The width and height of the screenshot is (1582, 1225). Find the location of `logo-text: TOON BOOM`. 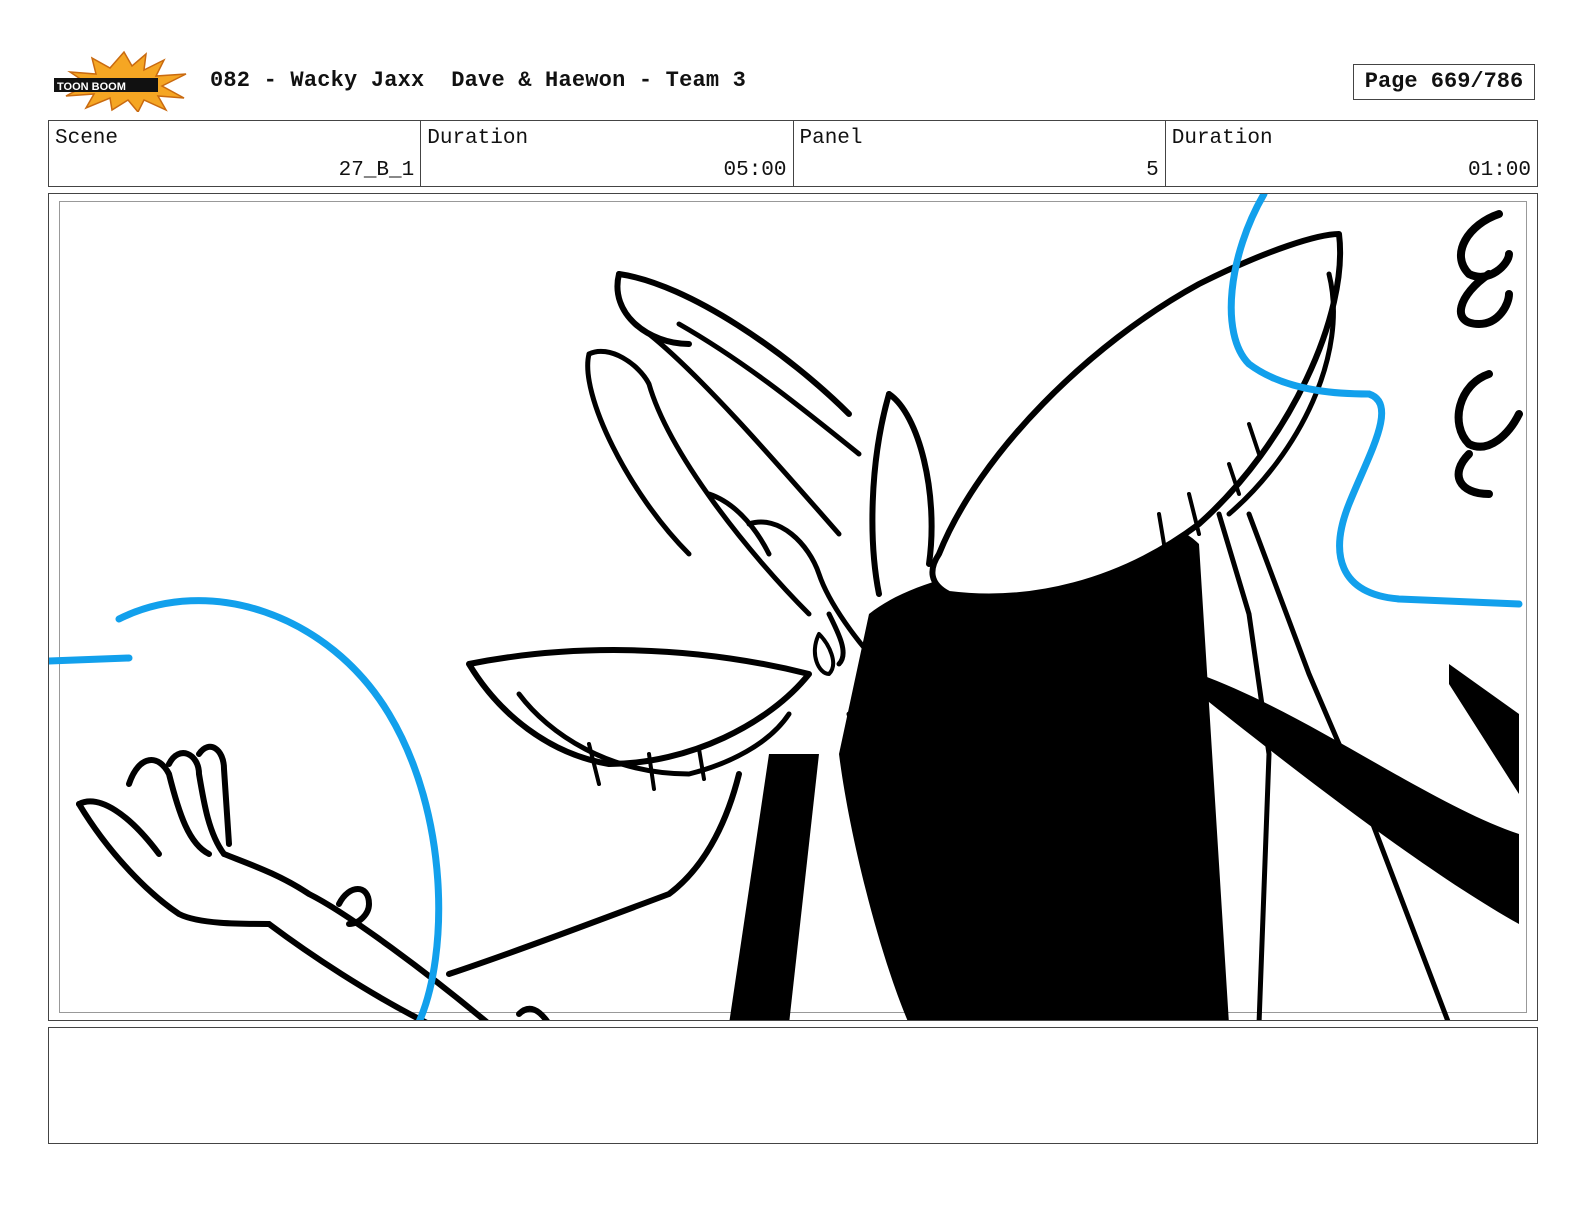

logo-text: TOON BOOM is located at coordinates (91, 87).